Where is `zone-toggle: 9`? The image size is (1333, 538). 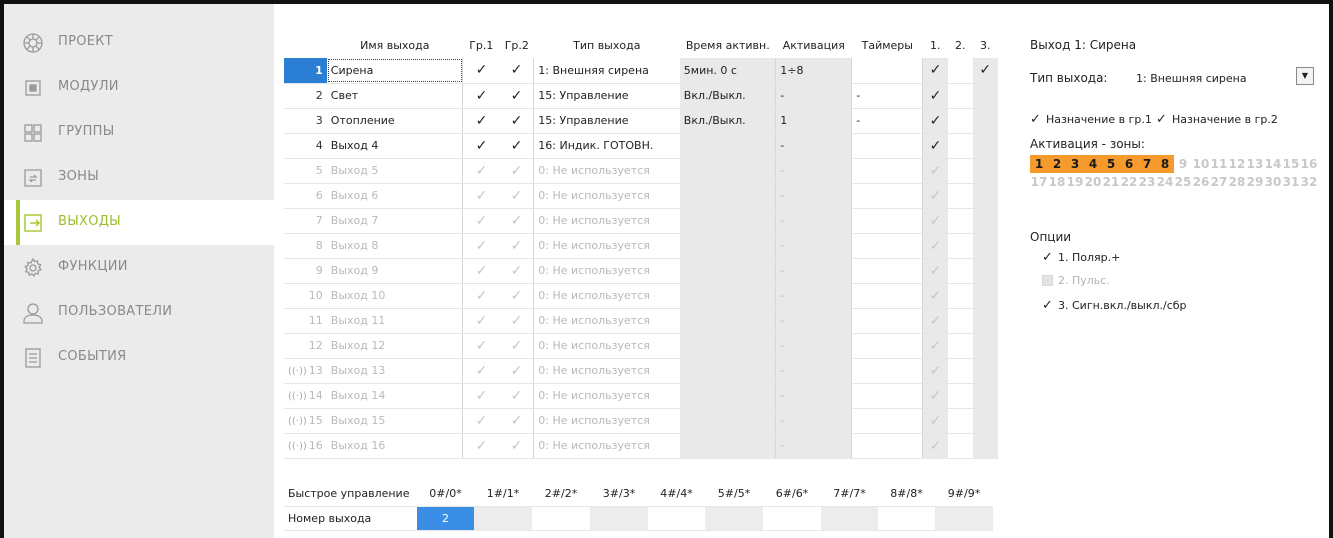 zone-toggle: 9 is located at coordinates (1183, 164).